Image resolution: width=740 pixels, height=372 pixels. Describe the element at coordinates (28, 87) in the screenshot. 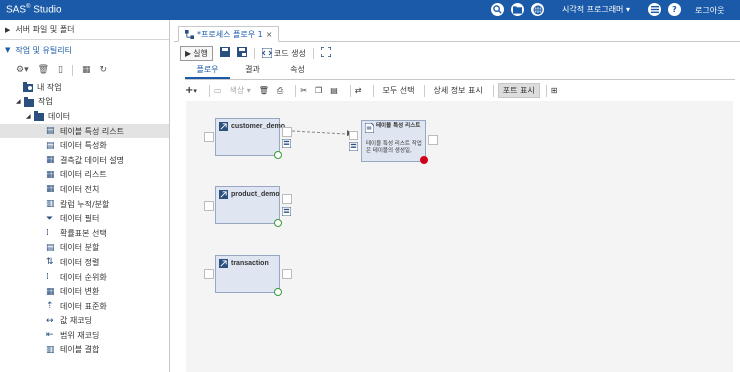

I see `user-folder-icon` at that location.